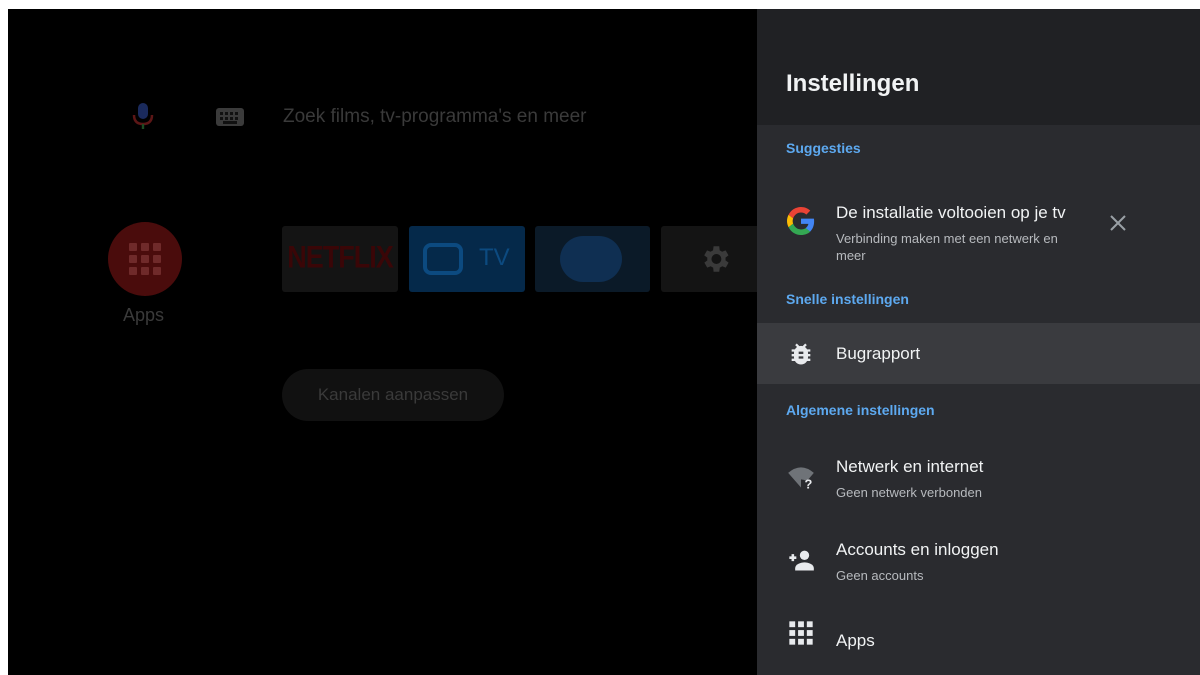 The width and height of the screenshot is (1200, 675). I want to click on apps-label: Apps, so click(144, 315).